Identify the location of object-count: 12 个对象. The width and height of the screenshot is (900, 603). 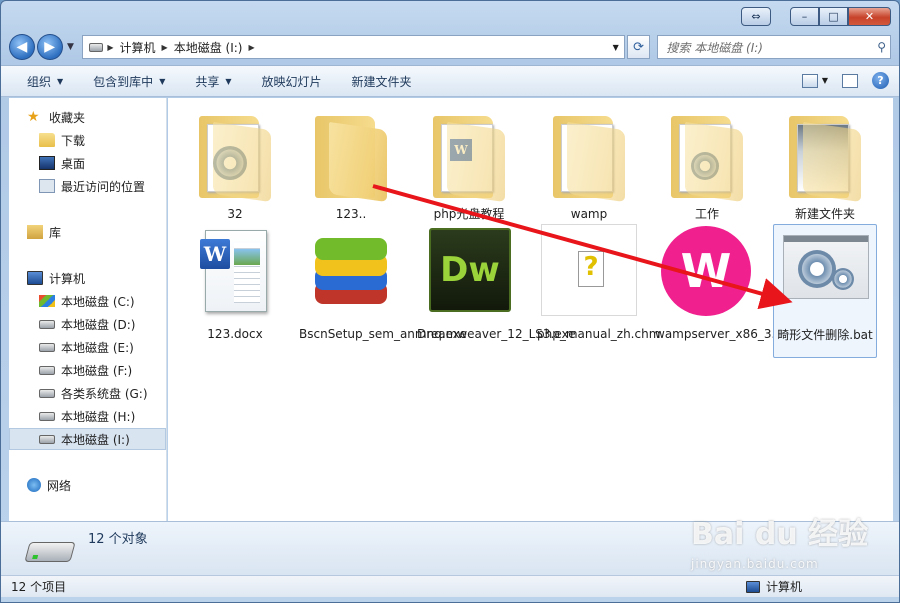
(118, 539).